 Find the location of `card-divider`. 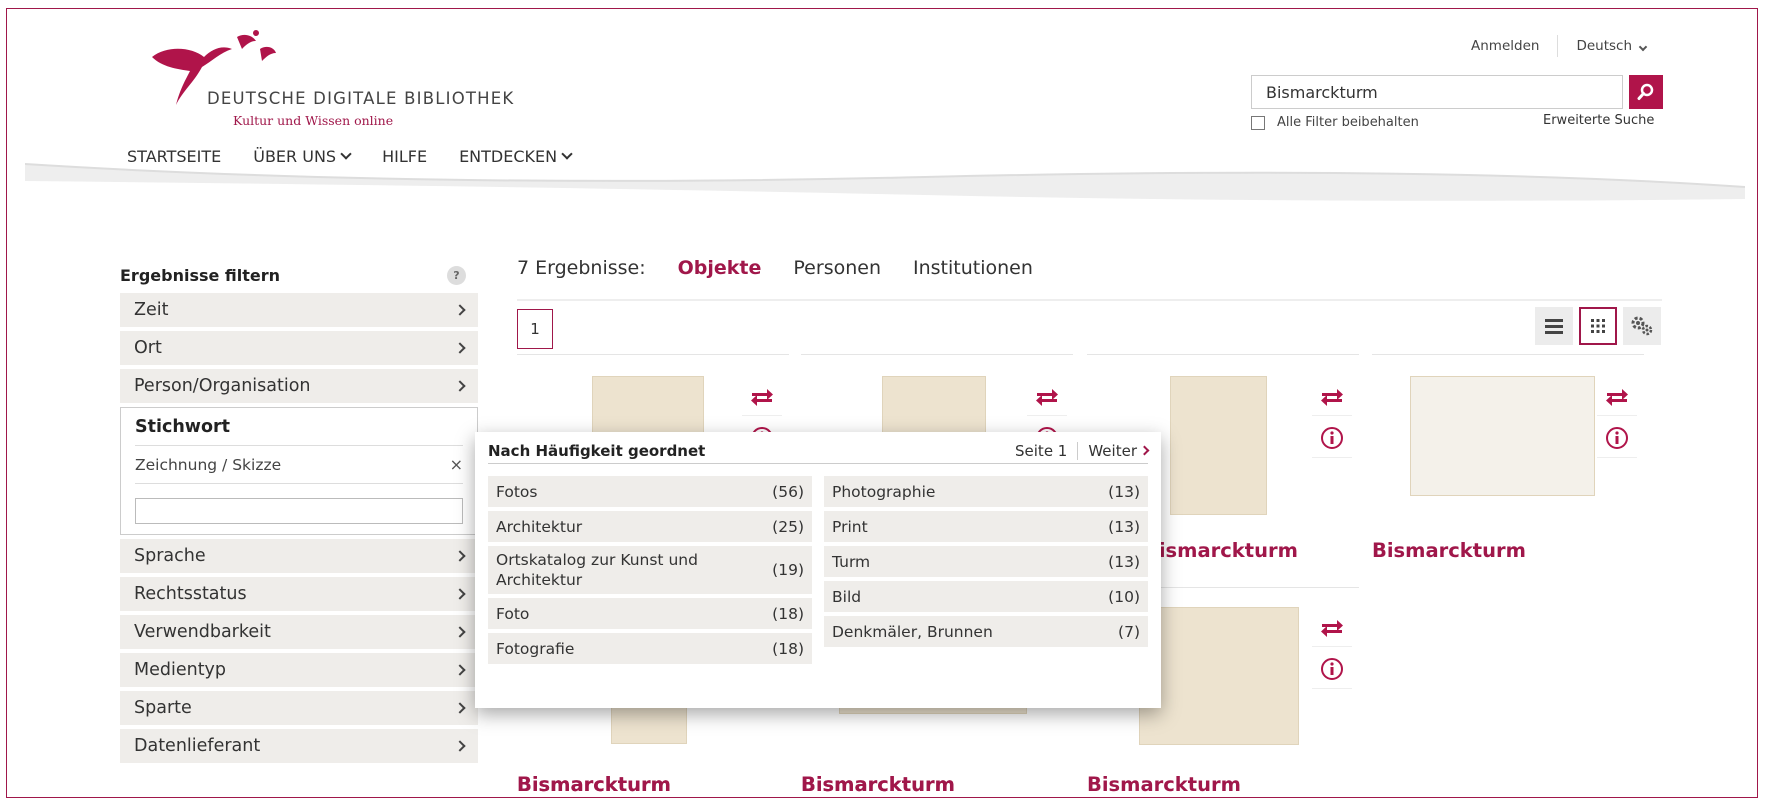

card-divider is located at coordinates (937, 354).